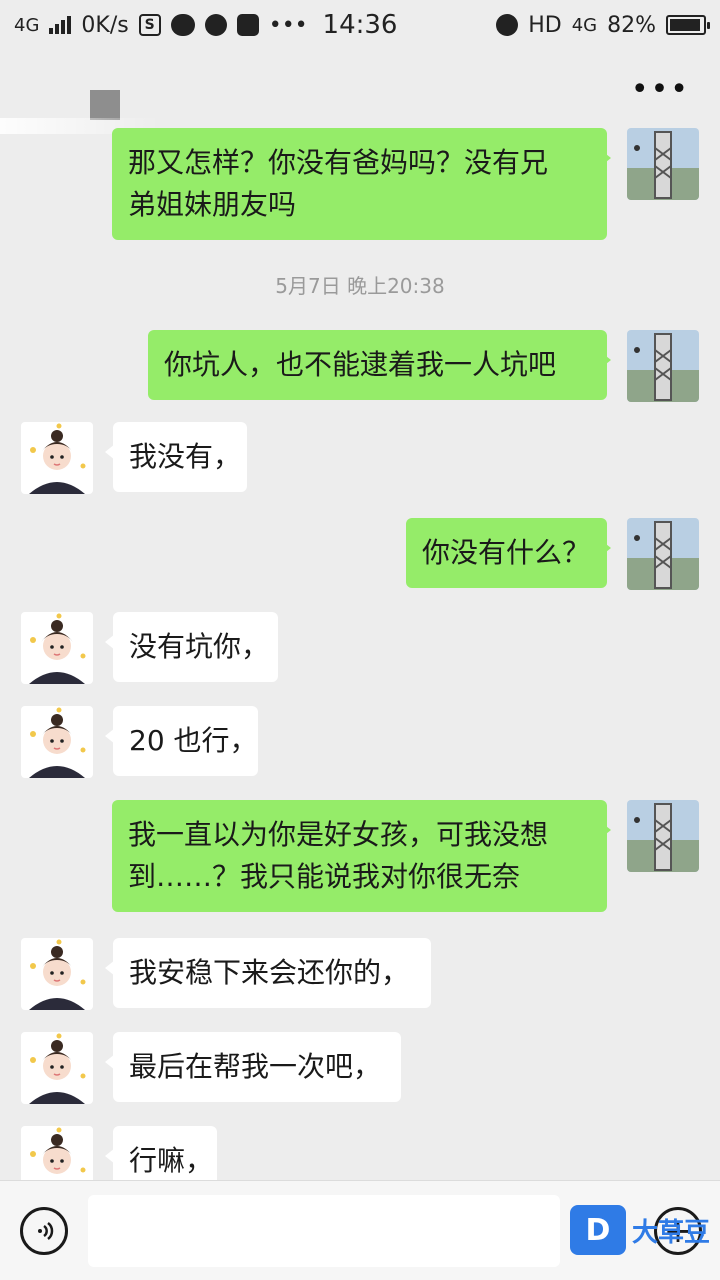 The image size is (720, 1280). Describe the element at coordinates (185, 456) in the screenshot. I see `message-text-line: 我没有，` at that location.